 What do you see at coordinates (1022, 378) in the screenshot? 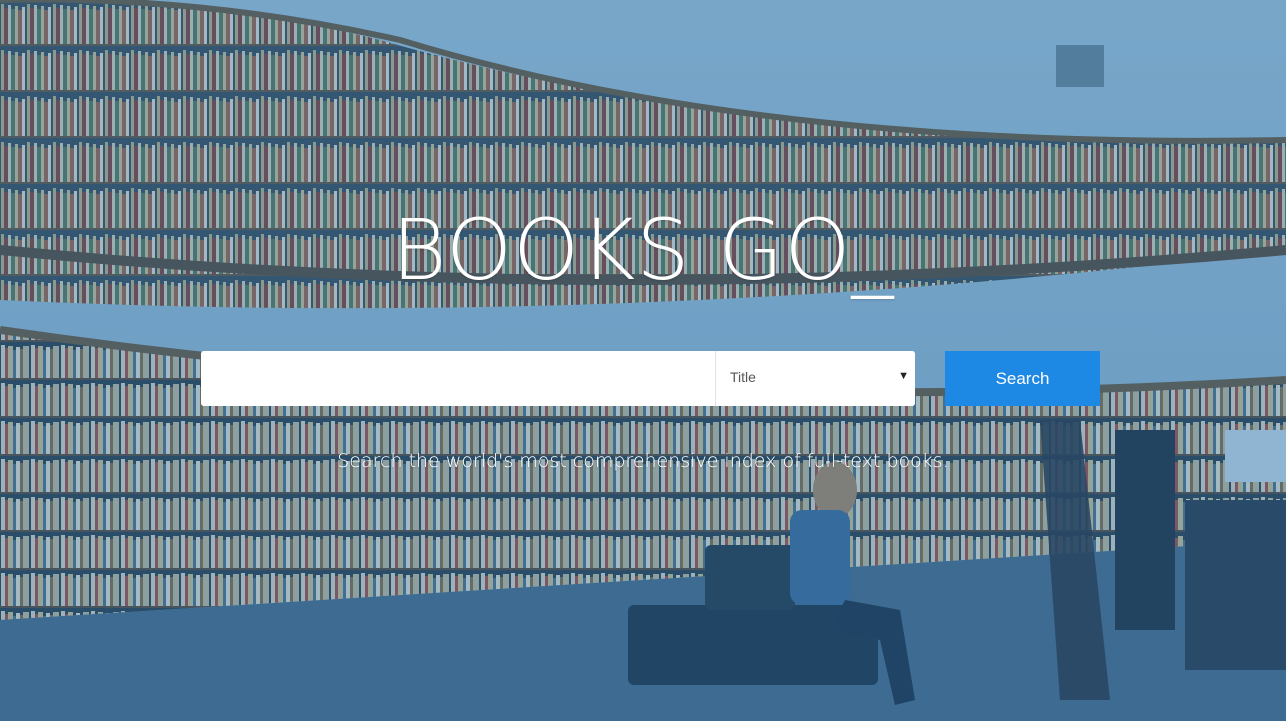
I see `search-button: Search` at bounding box center [1022, 378].